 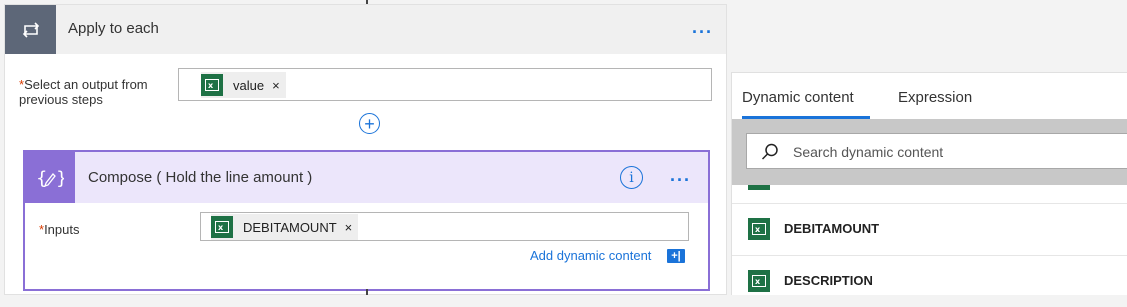 I want to click on inputs-label-text: Inputs, so click(x=62, y=229).